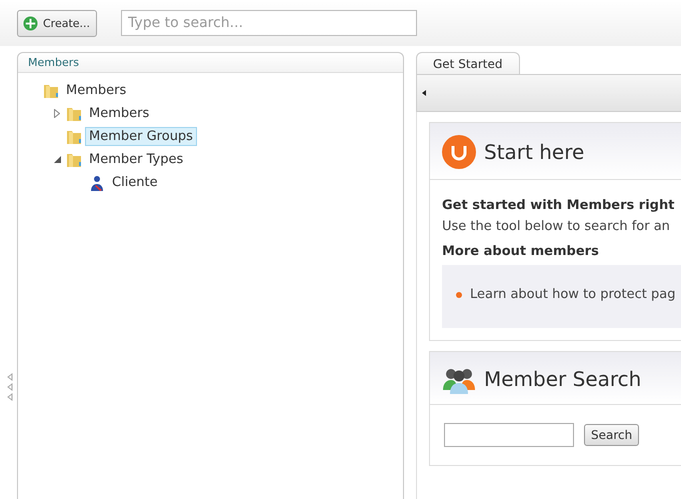  Describe the element at coordinates (534, 152) in the screenshot. I see `card-title: Start here` at that location.